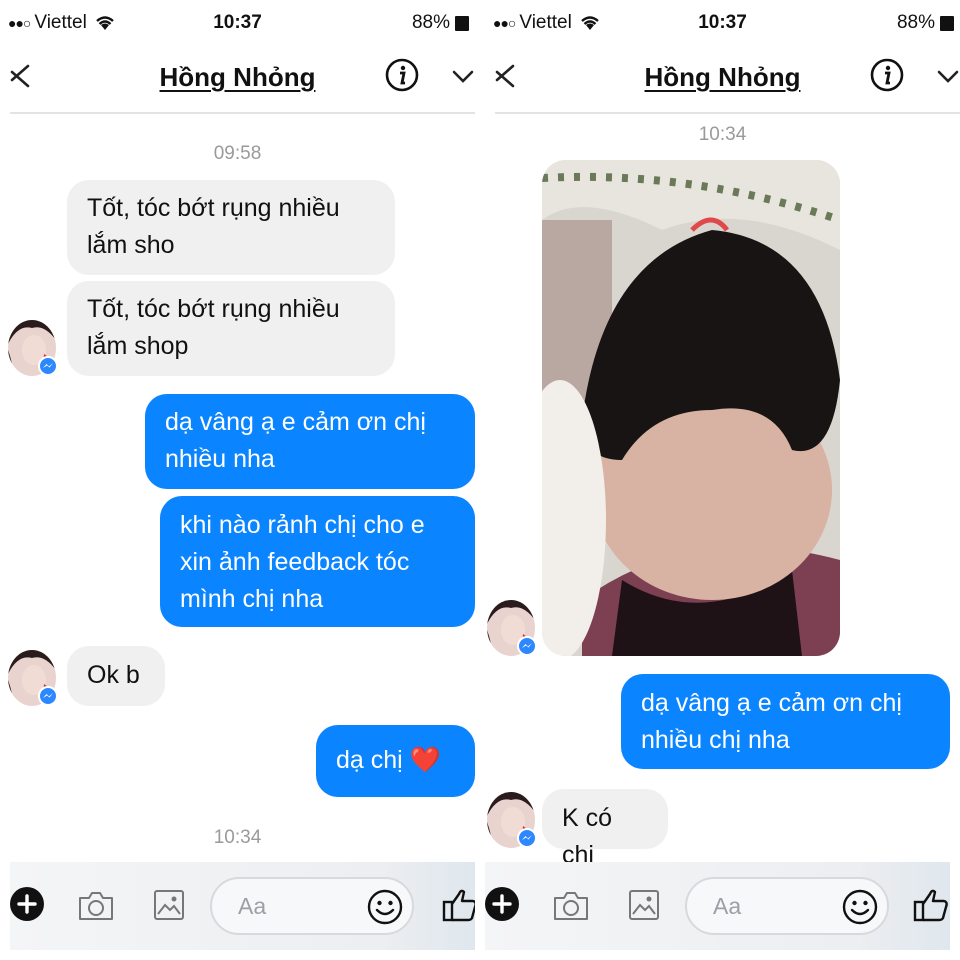 Image resolution: width=960 pixels, height=960 pixels. I want to click on message-line: xin ảnh feedback tóc, so click(295, 562).